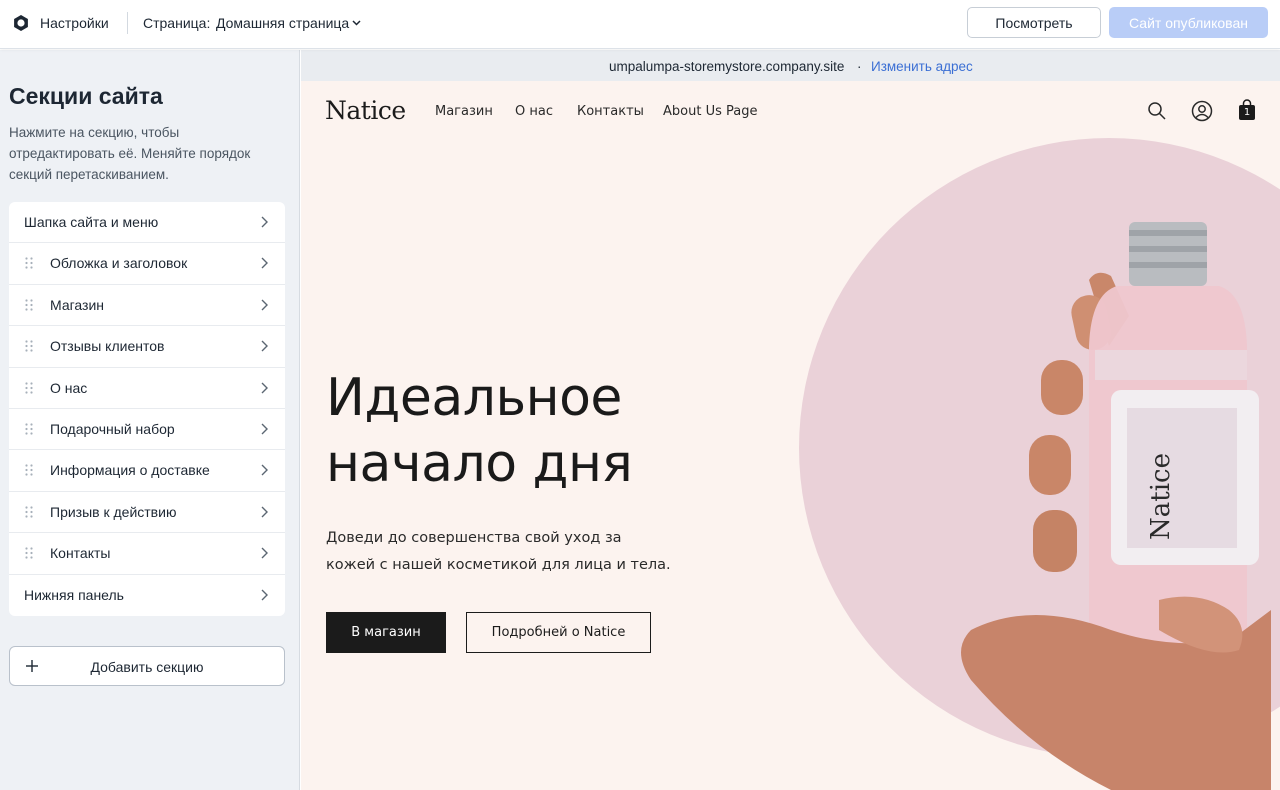 This screenshot has height=790, width=1280. I want to click on learn-more-button: Подробней о Natice, so click(558, 632).